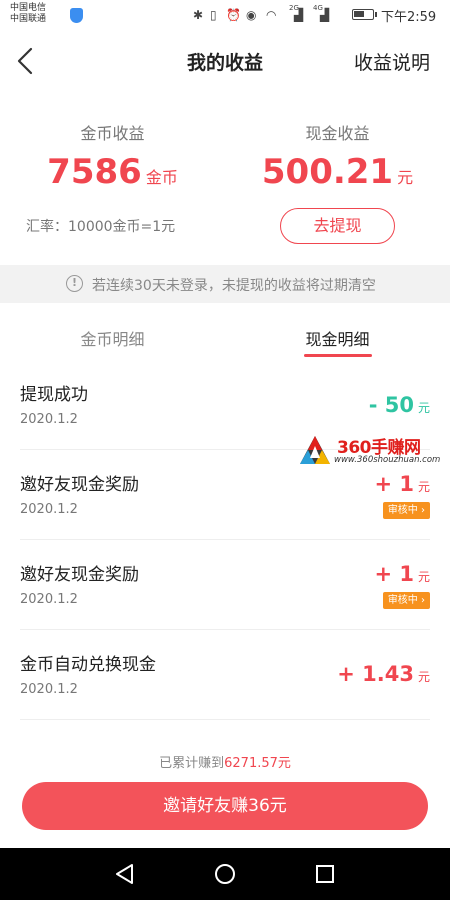  What do you see at coordinates (225, 719) in the screenshot?
I see `divider` at bounding box center [225, 719].